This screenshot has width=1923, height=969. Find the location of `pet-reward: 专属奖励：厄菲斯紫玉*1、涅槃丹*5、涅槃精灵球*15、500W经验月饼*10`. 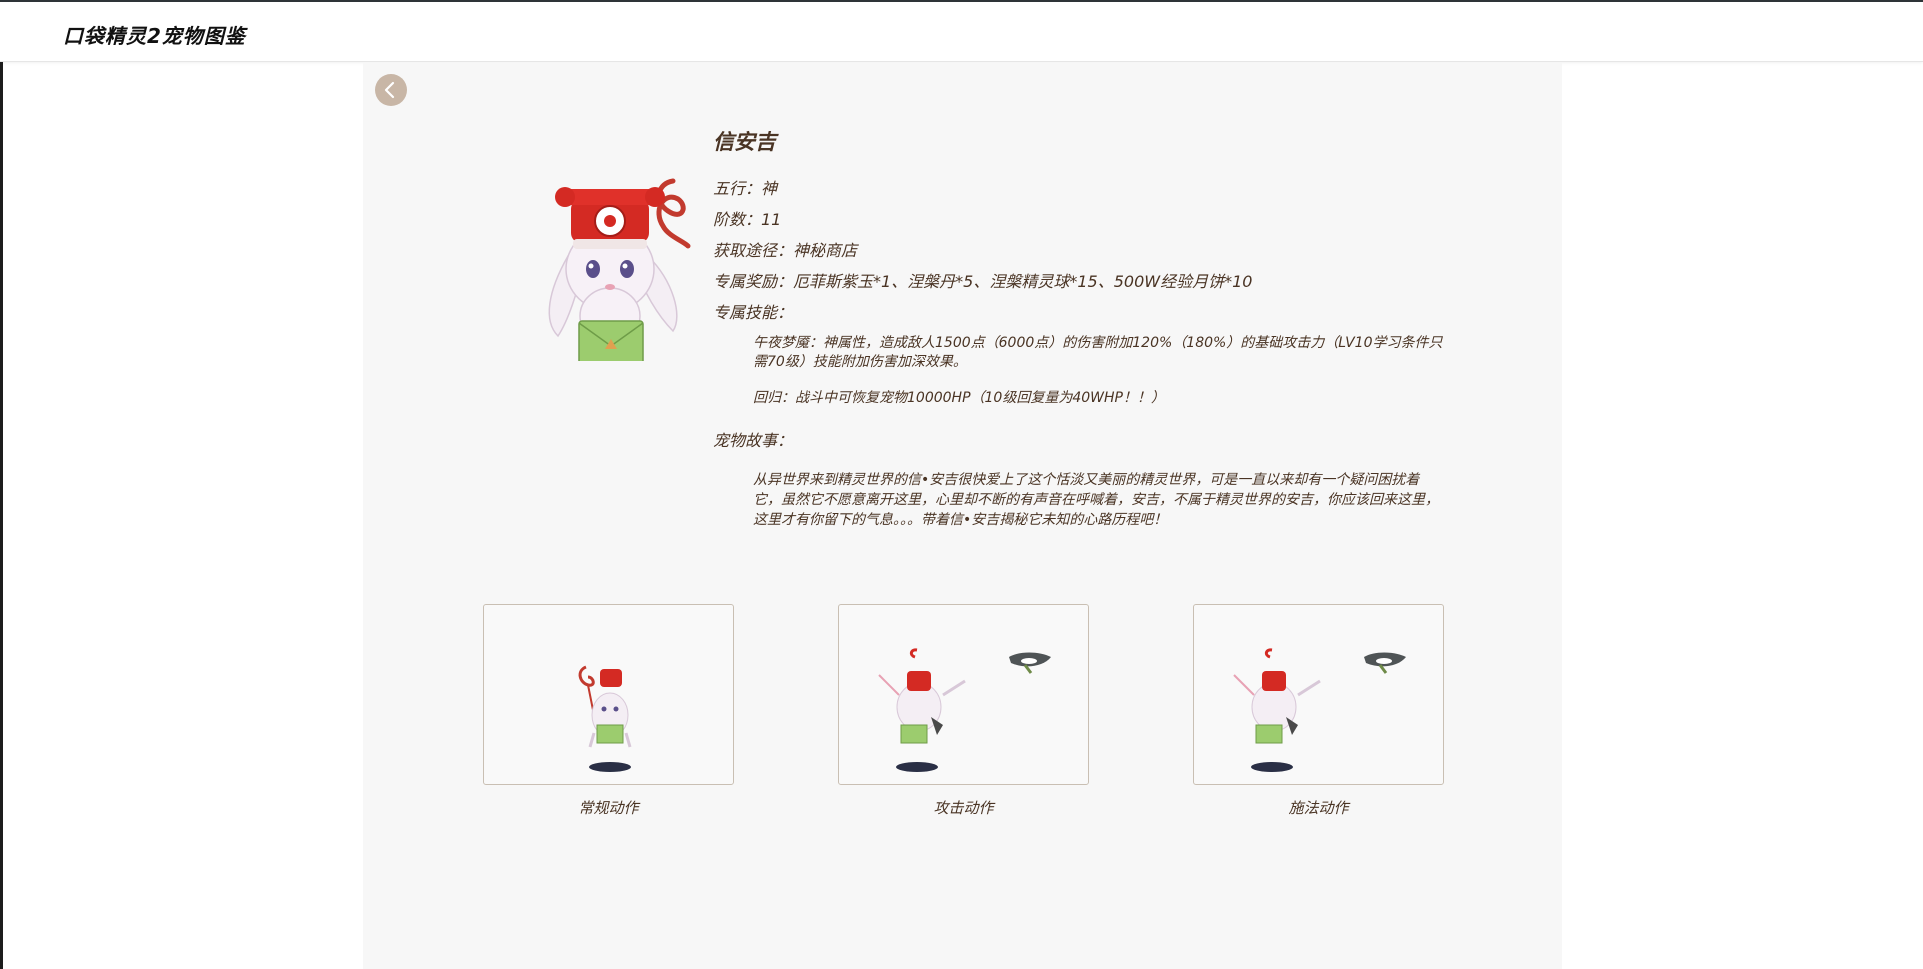

pet-reward: 专属奖励：厄菲斯紫玉*1、涅槃丹*5、涅槃精灵球*15、500W经验月饼*10 is located at coordinates (983, 281).